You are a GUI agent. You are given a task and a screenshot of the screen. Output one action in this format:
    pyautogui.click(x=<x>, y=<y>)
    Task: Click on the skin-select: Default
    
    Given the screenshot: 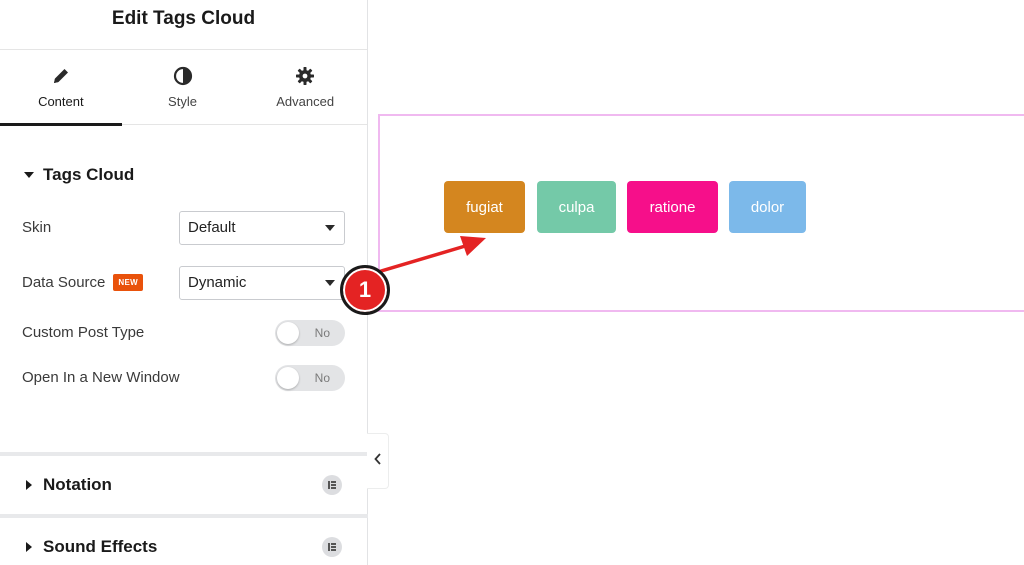 What is the action you would take?
    pyautogui.click(x=262, y=227)
    